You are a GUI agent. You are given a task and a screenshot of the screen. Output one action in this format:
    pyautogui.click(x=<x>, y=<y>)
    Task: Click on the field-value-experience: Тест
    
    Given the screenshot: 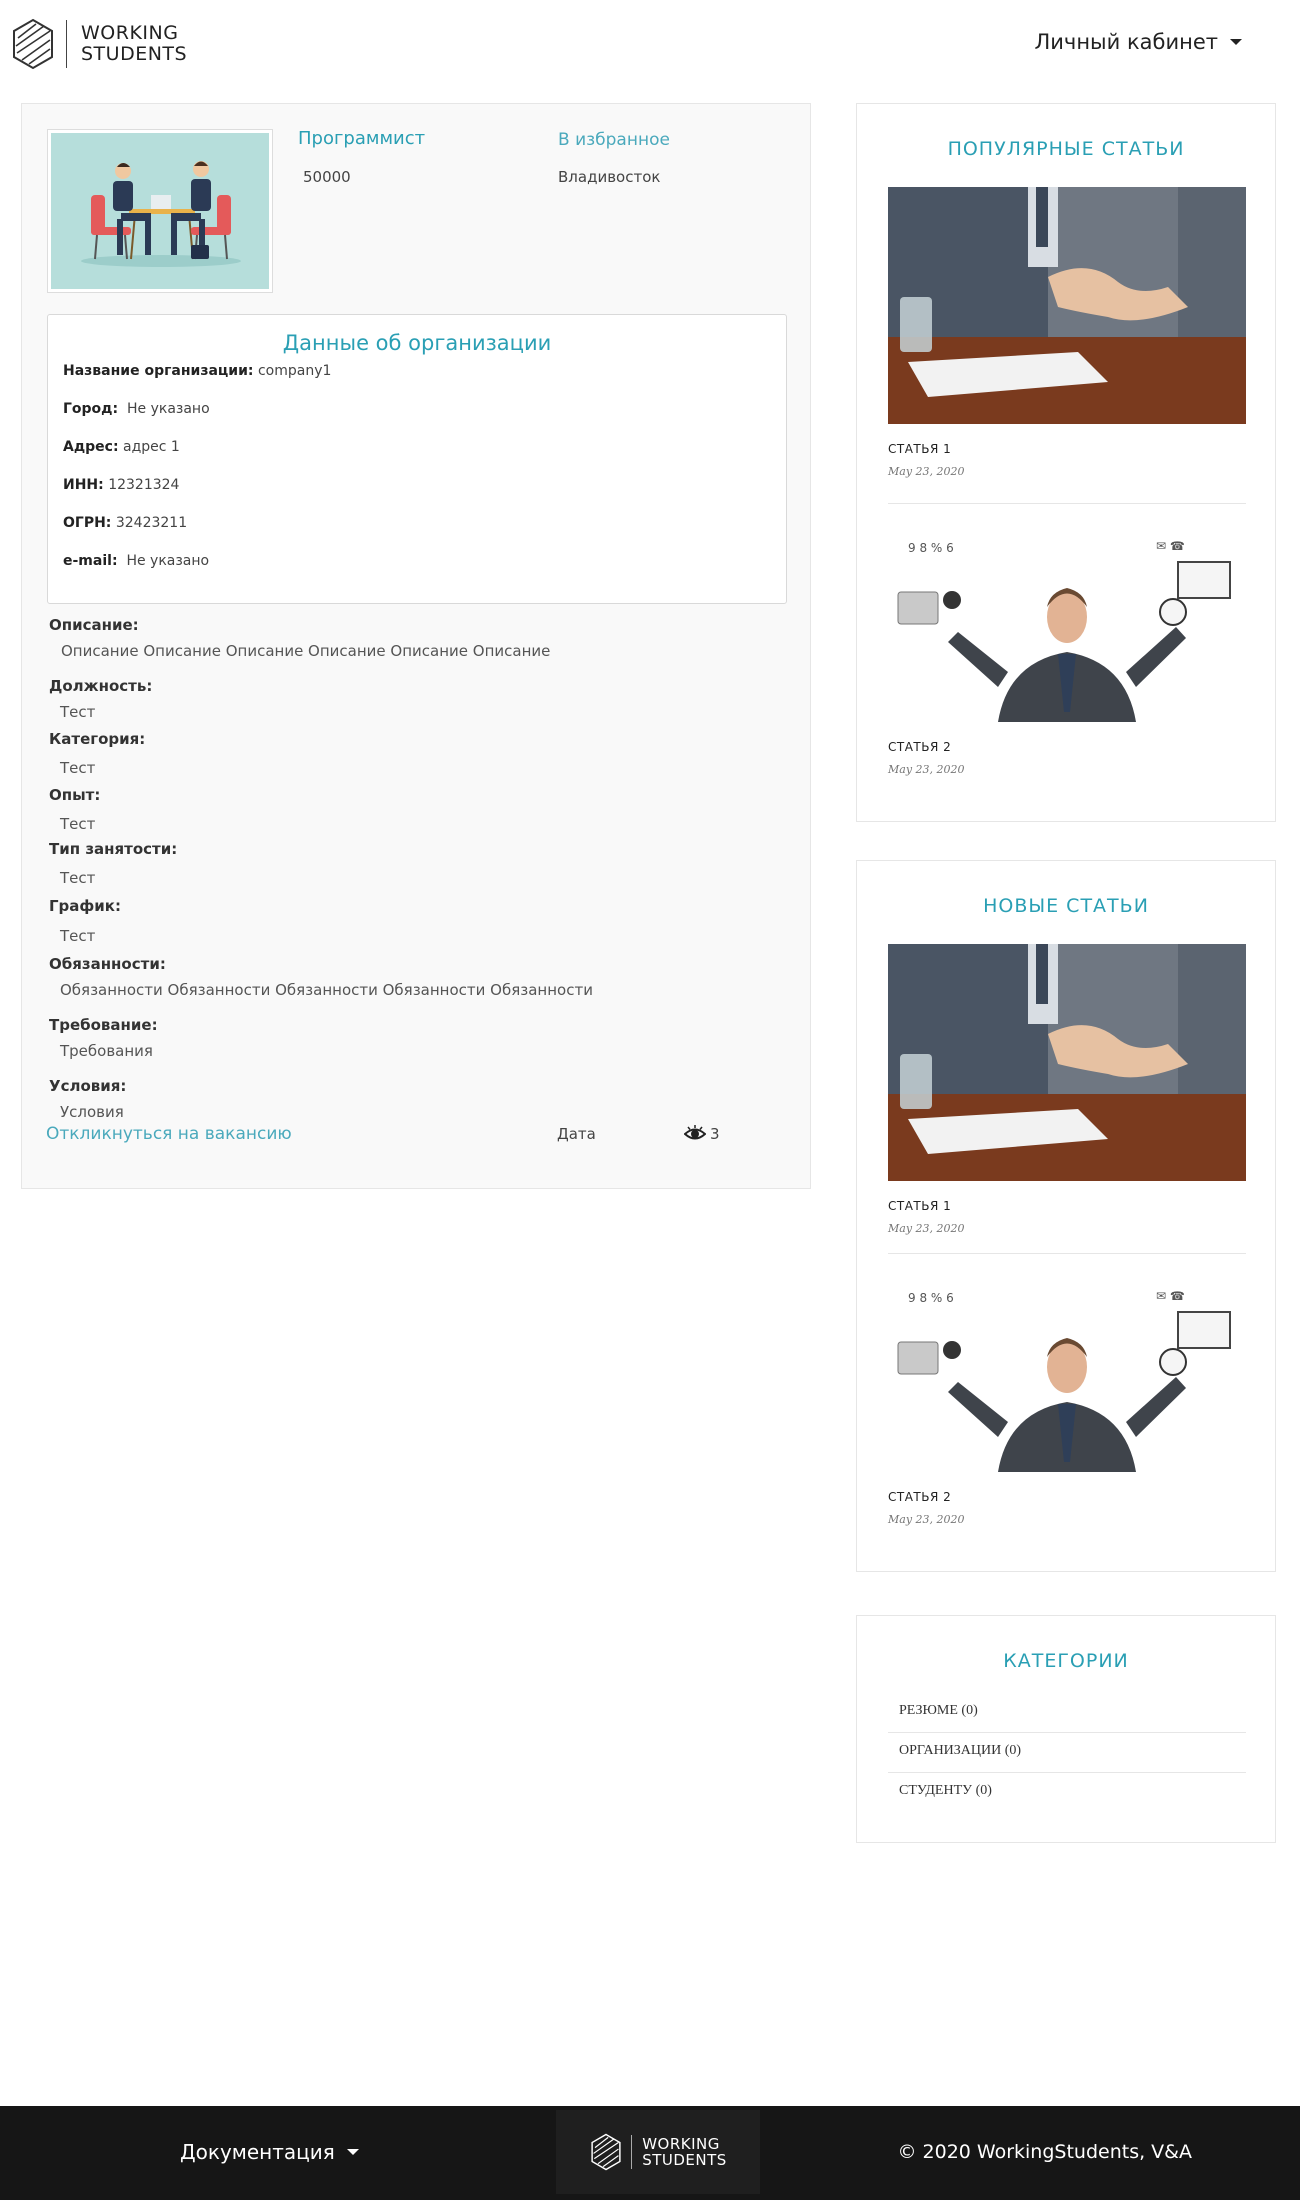 What is the action you would take?
    pyautogui.click(x=78, y=824)
    